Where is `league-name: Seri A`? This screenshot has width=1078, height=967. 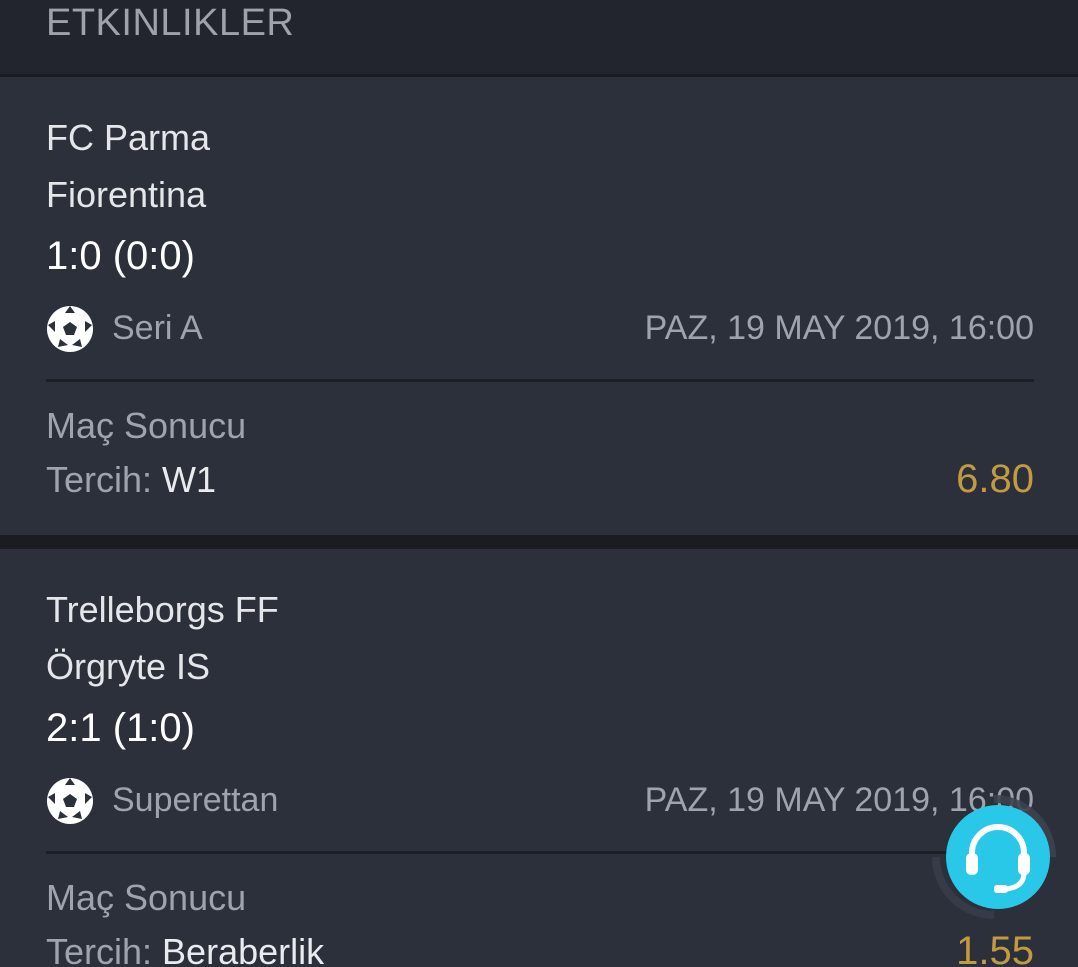 league-name: Seri A is located at coordinates (157, 328).